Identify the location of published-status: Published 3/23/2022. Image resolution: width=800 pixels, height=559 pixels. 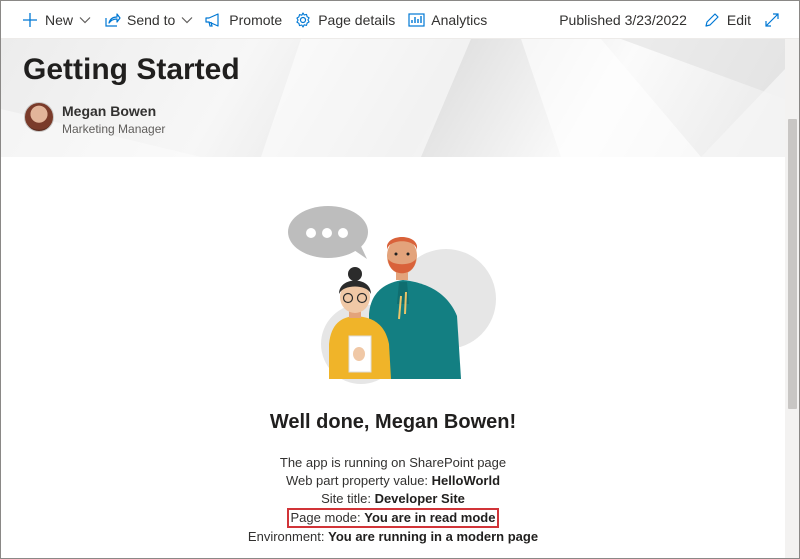
(623, 19).